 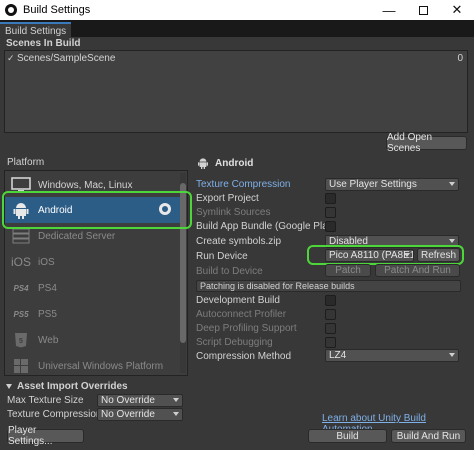 I want to click on deep-profiling-checkbox, so click(x=330, y=328).